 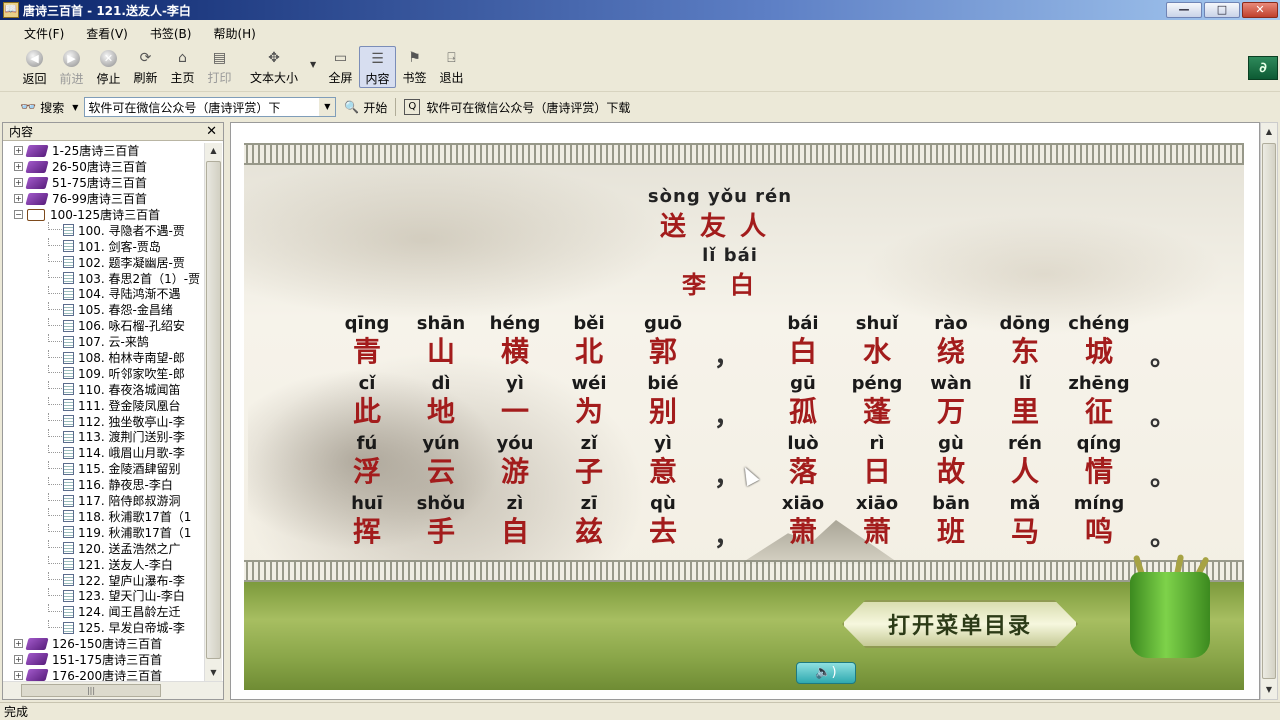 I want to click on text-size-dropdown-icon: ▼, so click(x=316, y=57).